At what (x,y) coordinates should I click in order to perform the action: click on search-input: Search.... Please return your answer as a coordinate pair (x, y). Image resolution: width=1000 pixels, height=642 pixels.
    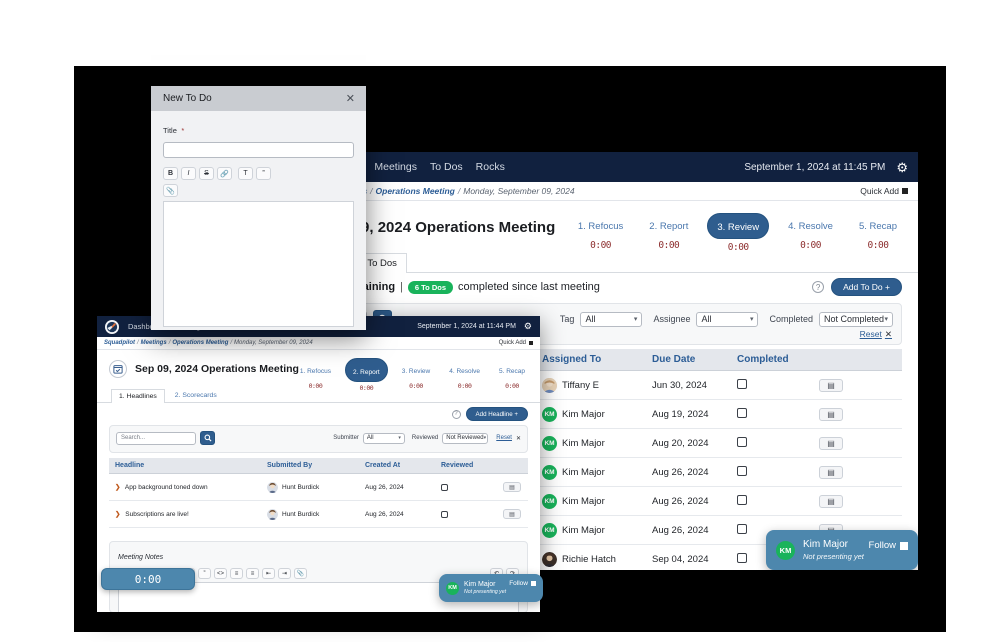
    Looking at the image, I should click on (156, 438).